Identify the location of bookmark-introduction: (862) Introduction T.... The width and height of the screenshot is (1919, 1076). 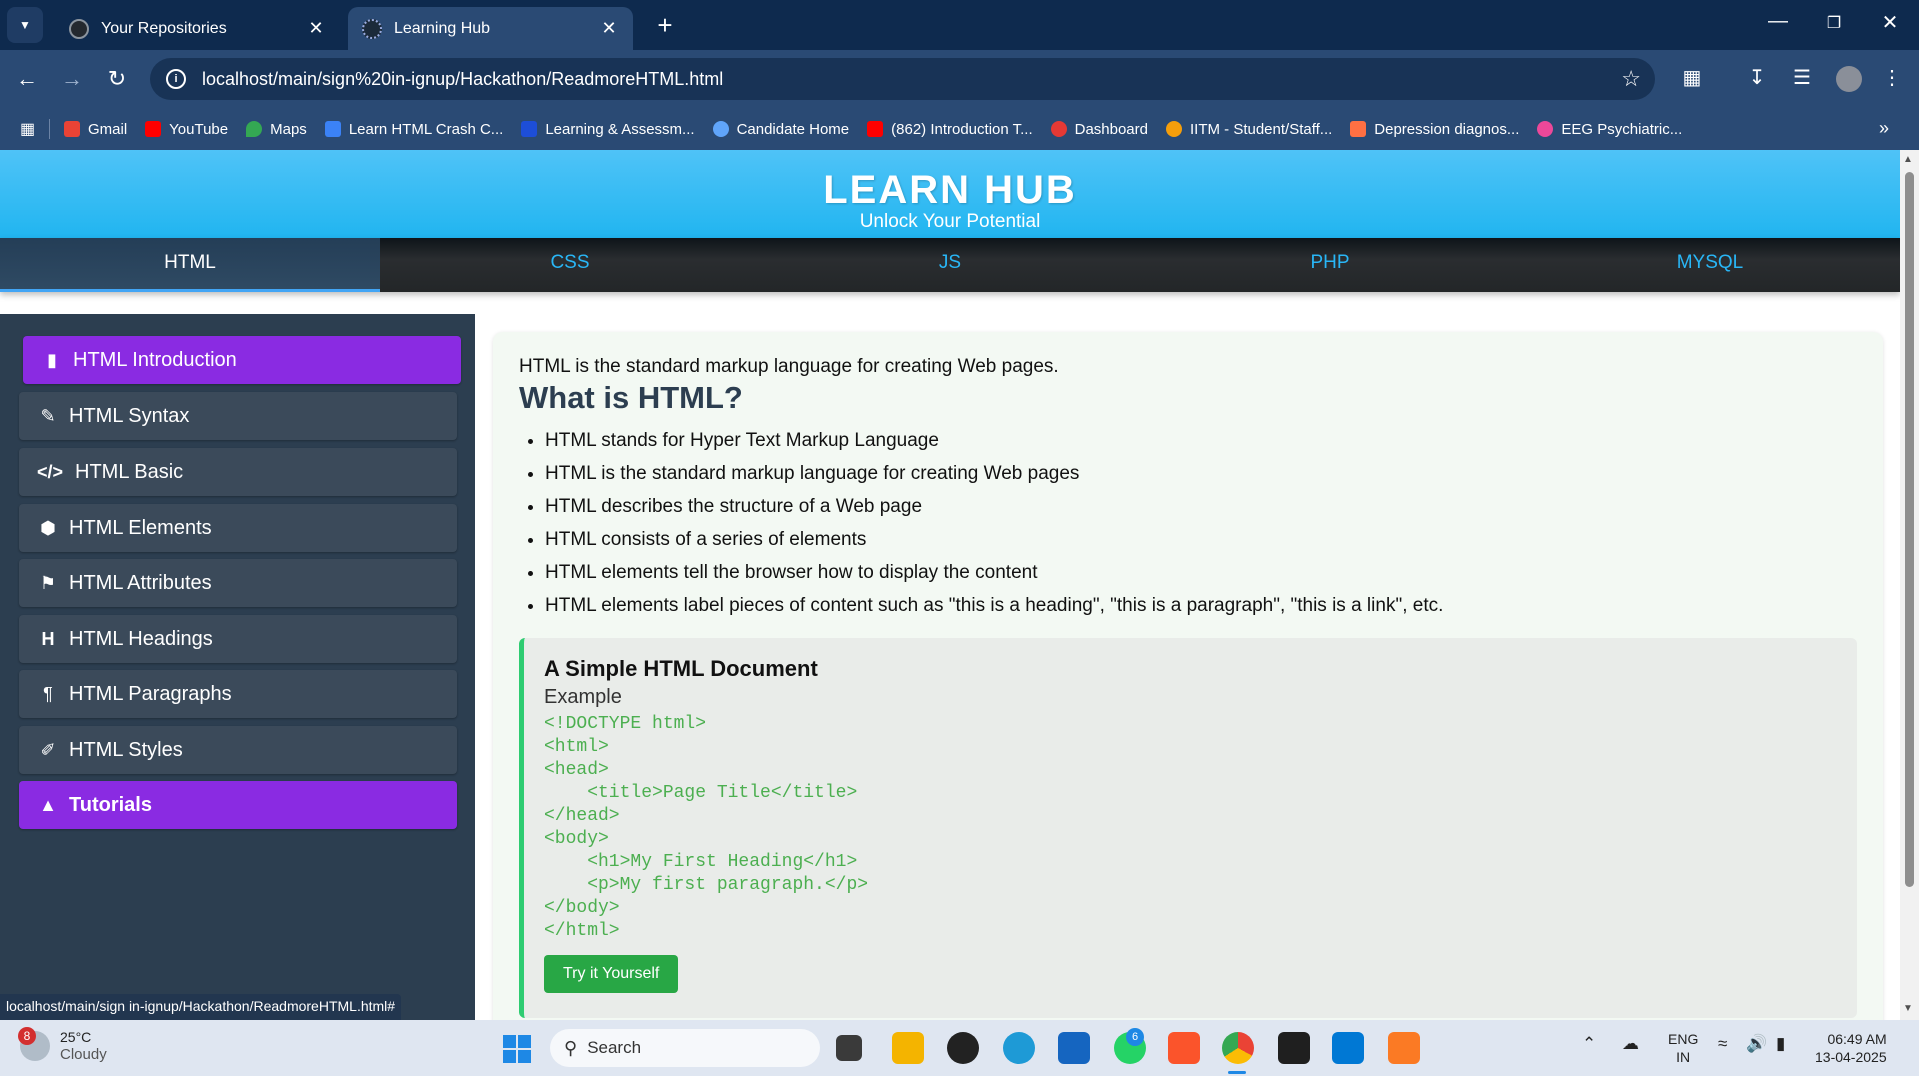
(950, 129).